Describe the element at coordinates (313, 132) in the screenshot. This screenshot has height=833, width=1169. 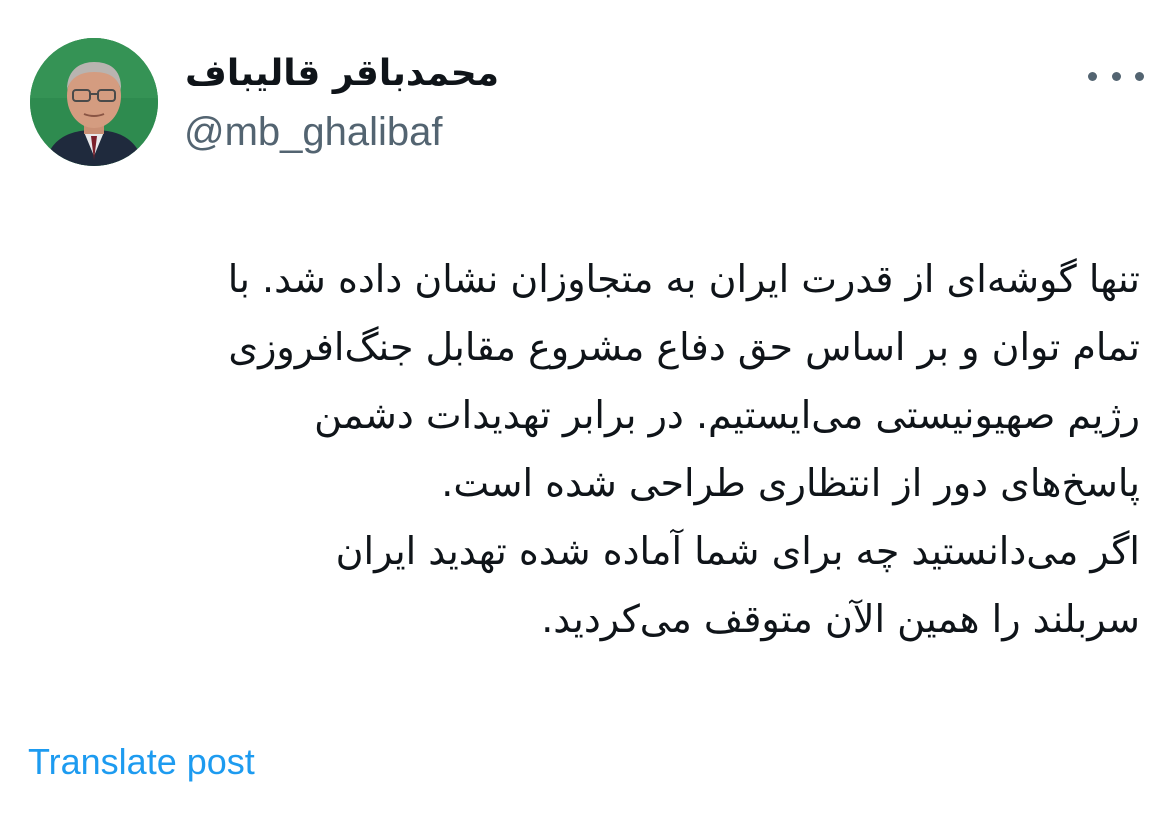
I see `author-handle: @mb_ghalibaf` at that location.